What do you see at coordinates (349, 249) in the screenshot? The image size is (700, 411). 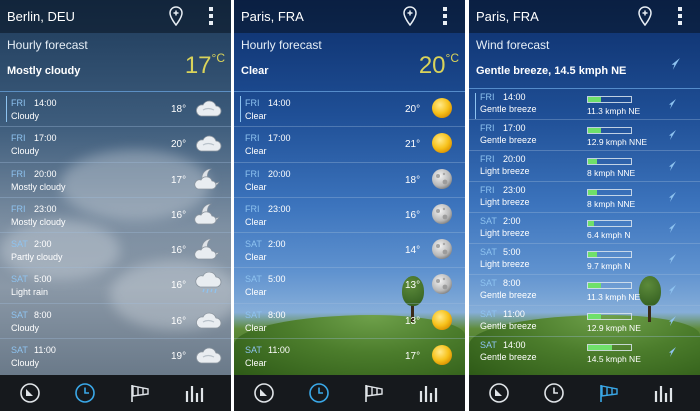 I see `forecast-row: SAT 2:00 Clear 14°` at bounding box center [349, 249].